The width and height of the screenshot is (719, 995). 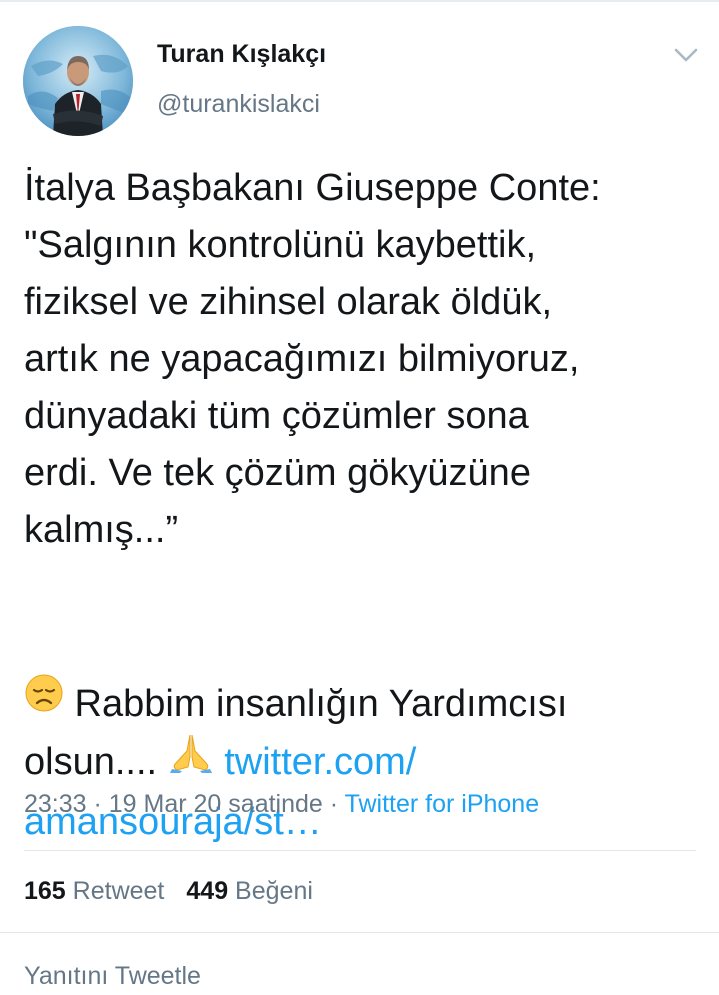 I want to click on tweet-timestamp: 23:33 · 19 Mar 20 saatinde ·, so click(x=184, y=804).